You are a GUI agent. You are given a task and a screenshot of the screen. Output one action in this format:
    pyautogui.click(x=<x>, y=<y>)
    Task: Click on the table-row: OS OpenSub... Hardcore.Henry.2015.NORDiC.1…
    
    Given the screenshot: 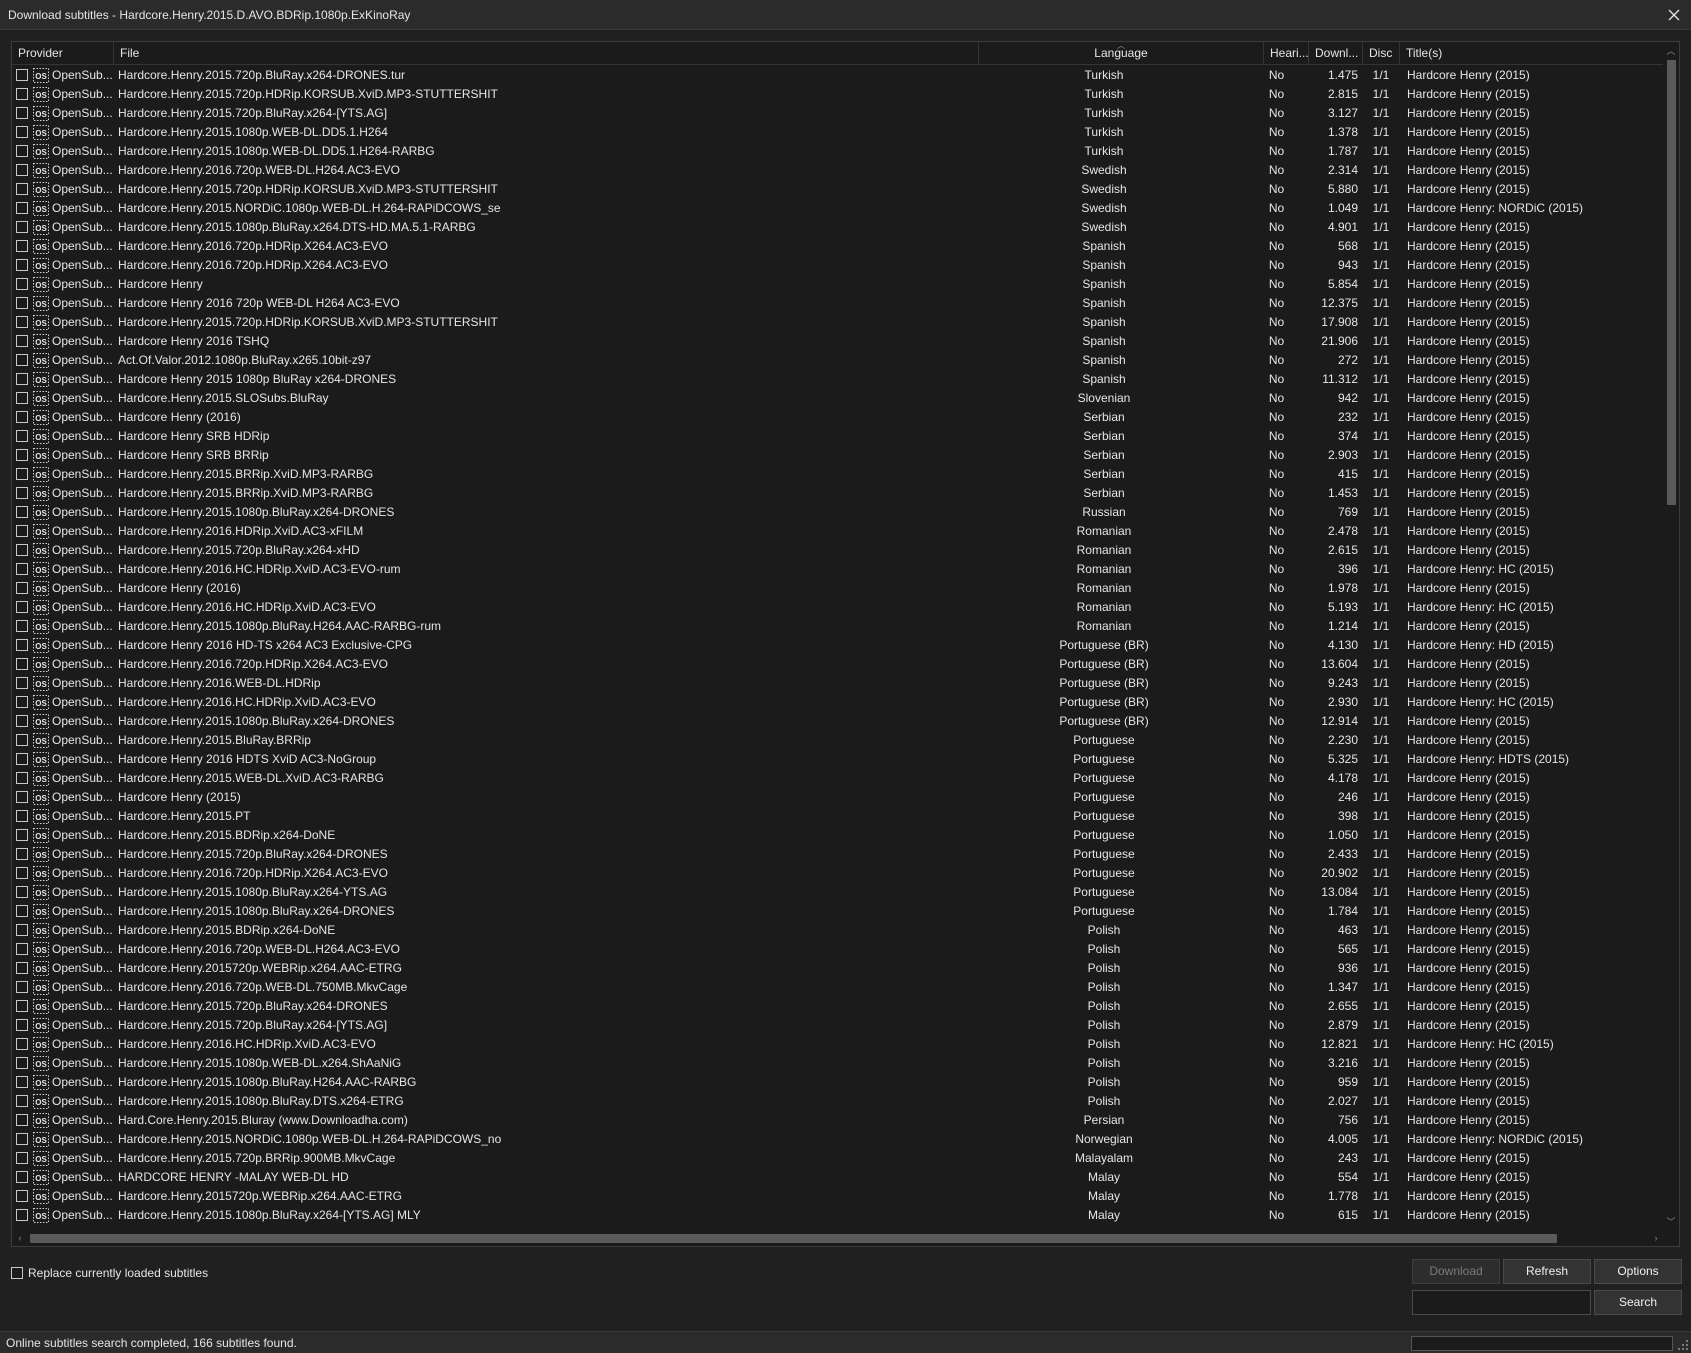 What is the action you would take?
    pyautogui.click(x=838, y=1139)
    